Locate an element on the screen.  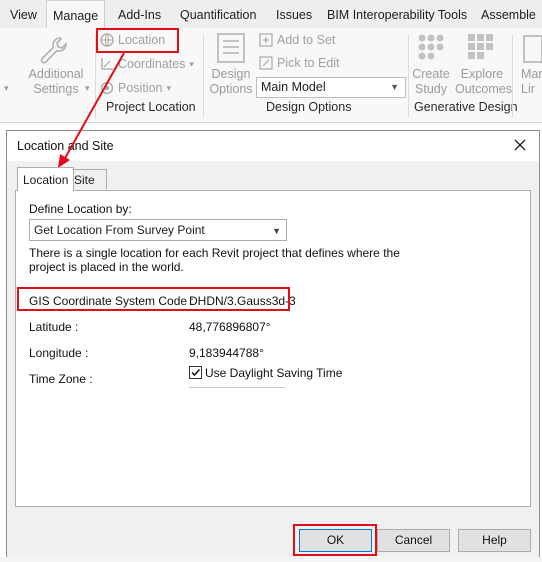
explore-outcomes-button: Explore Outcomes is located at coordinates (483, 82).